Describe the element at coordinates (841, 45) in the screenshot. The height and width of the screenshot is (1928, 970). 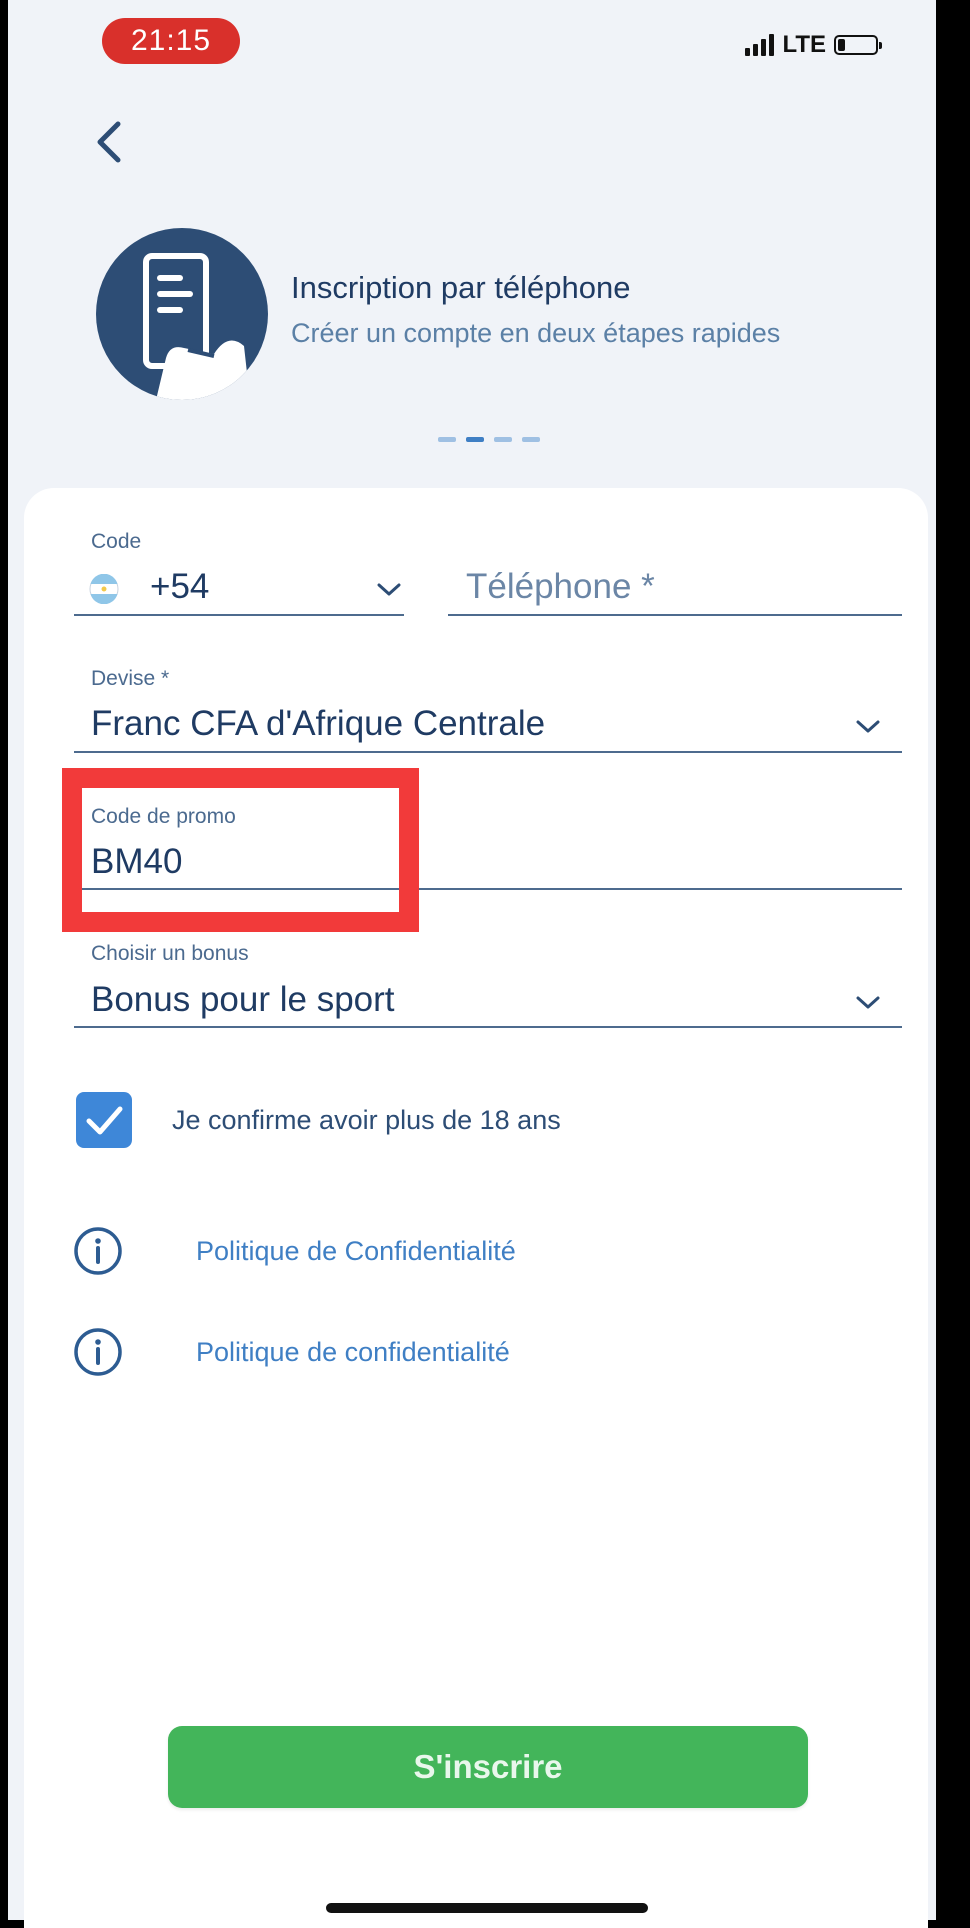
I see `battery-level` at that location.